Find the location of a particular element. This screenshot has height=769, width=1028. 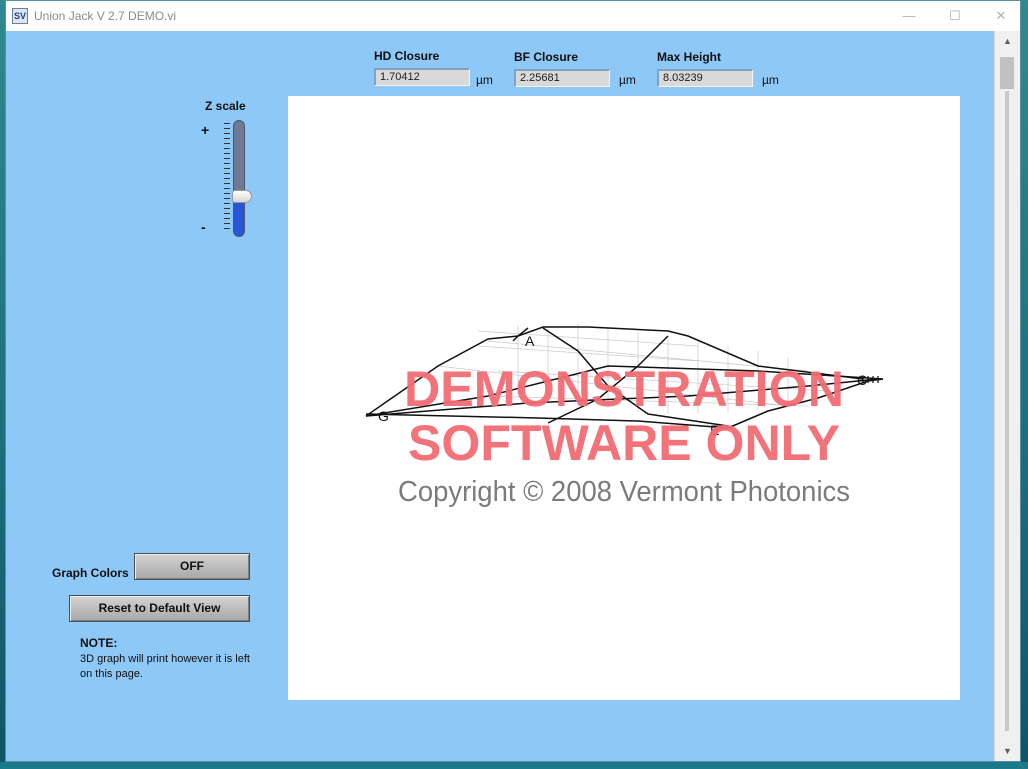

point-label-c: C is located at coordinates (862, 380).